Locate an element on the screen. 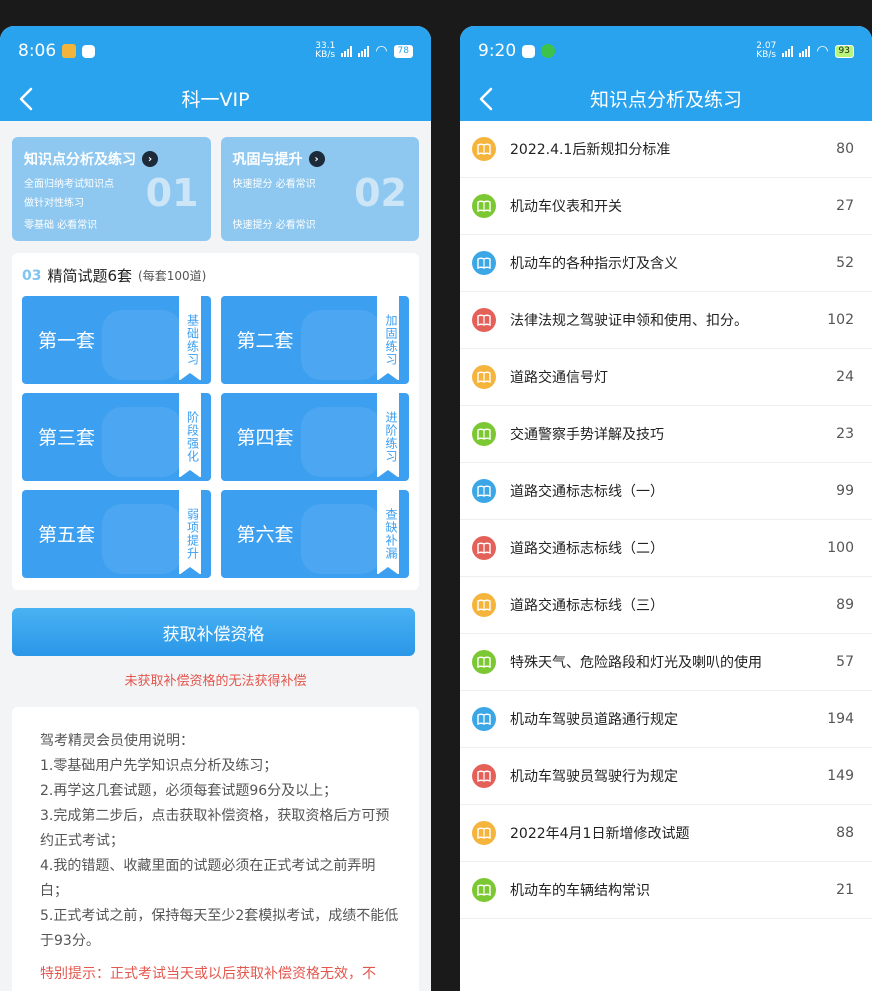 The image size is (872, 991). question-set-1: 第一套 基础练习 is located at coordinates (116, 340).